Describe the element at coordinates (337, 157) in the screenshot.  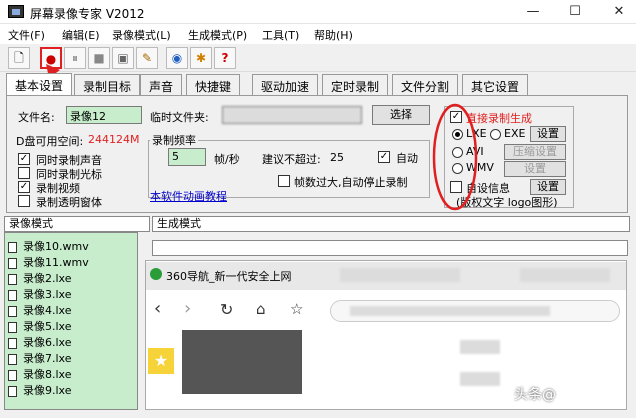
I see `suggest-value: 25` at that location.